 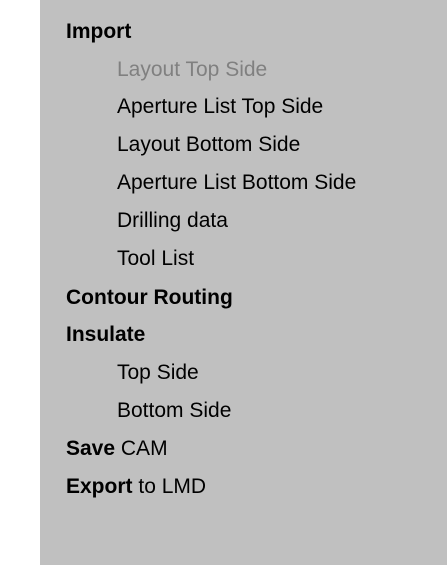 What do you see at coordinates (98, 32) in the screenshot?
I see `menu-section-import: Import` at bounding box center [98, 32].